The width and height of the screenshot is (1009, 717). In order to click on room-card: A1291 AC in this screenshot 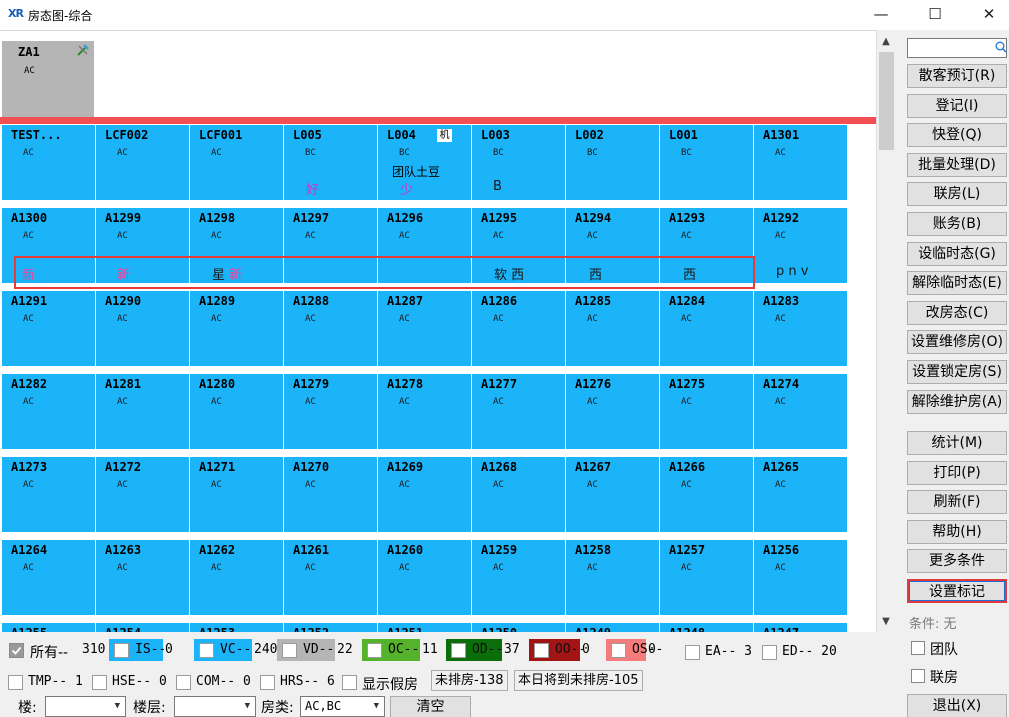, I will do `click(48, 328)`.